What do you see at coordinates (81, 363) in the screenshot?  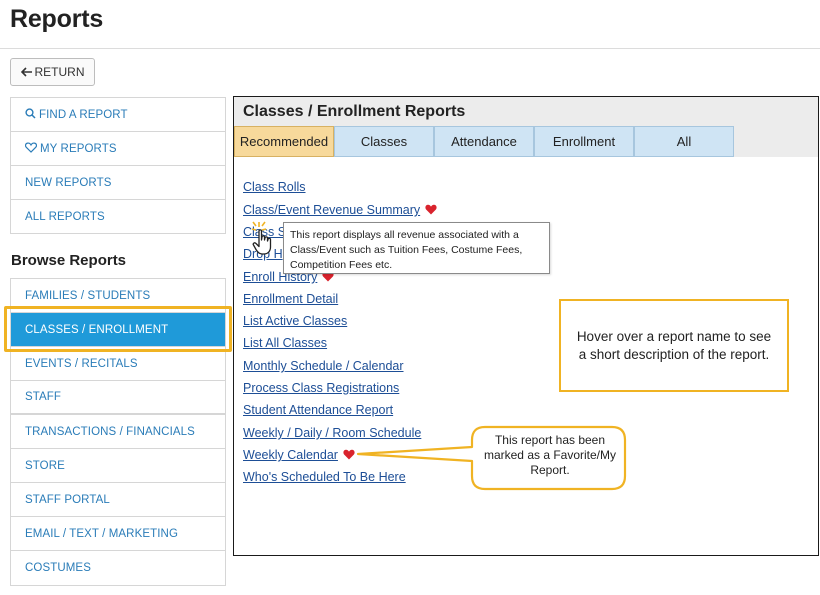 I see `sidebar-item-label: EVENTS / RECITALS` at bounding box center [81, 363].